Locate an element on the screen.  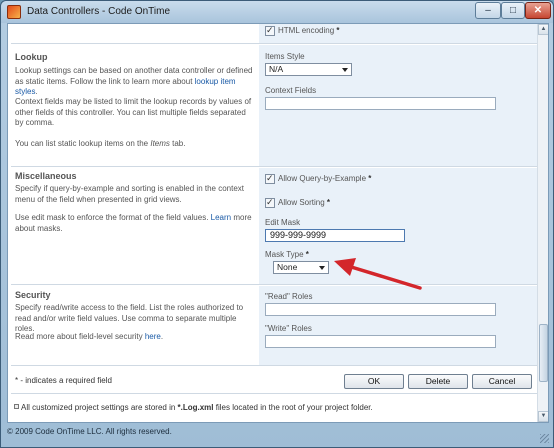
red-arrow-annotation is located at coordinates (378, 274).